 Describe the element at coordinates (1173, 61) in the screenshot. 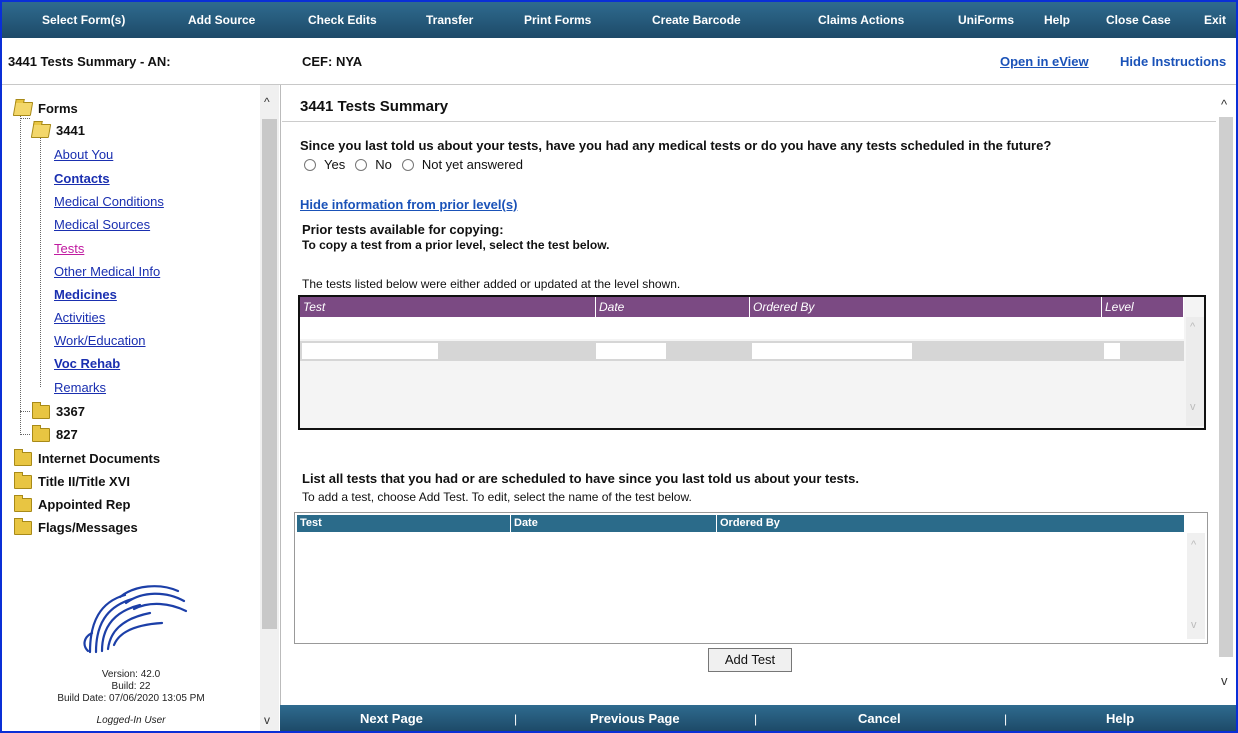

I see `hide-instructions-link: Hide Instructions` at that location.